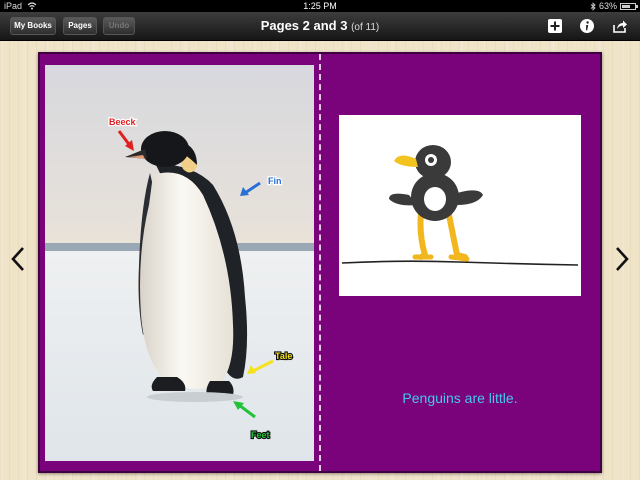 This screenshot has width=640, height=480. Describe the element at coordinates (622, 259) in the screenshot. I see `chevron-right-icon` at that location.